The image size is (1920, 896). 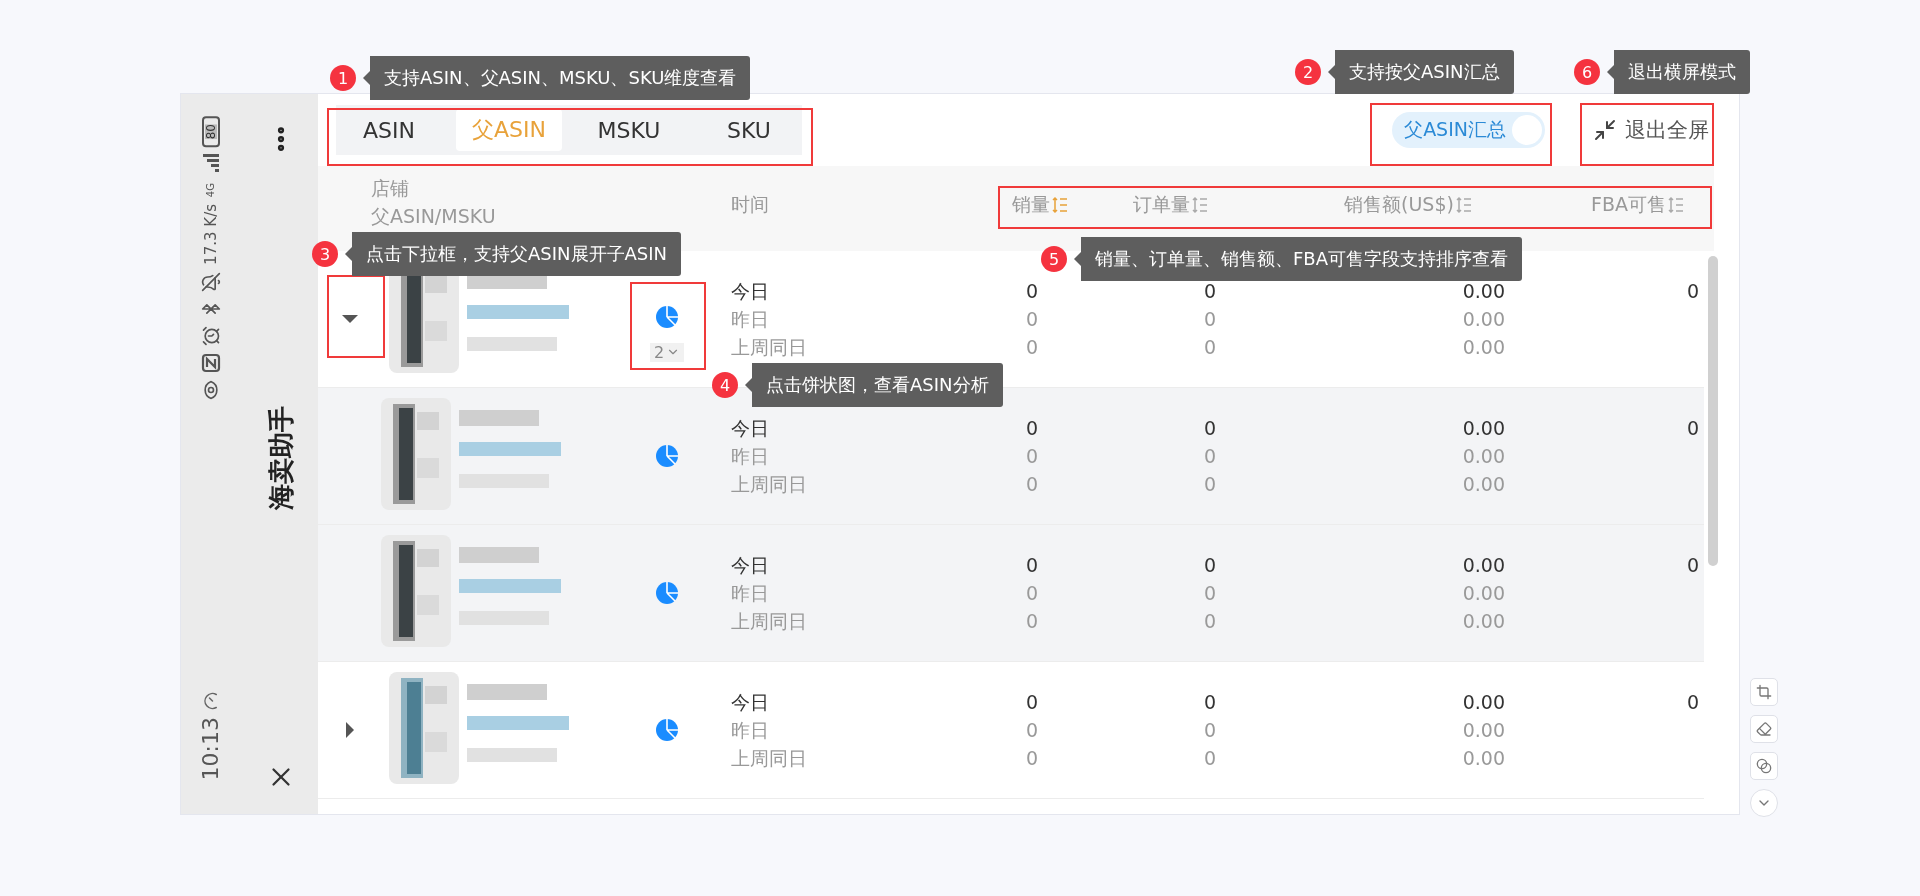 I want to click on column-header: 父ASIN/MSKU, so click(x=434, y=216).